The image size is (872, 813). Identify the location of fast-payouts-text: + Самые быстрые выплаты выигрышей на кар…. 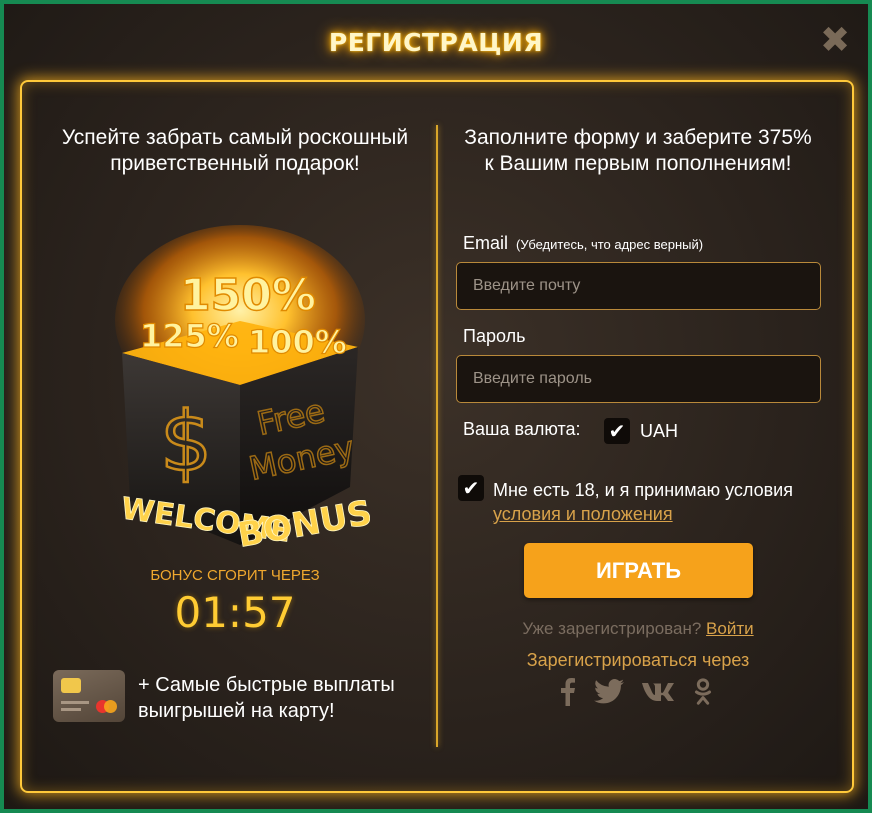
(266, 698).